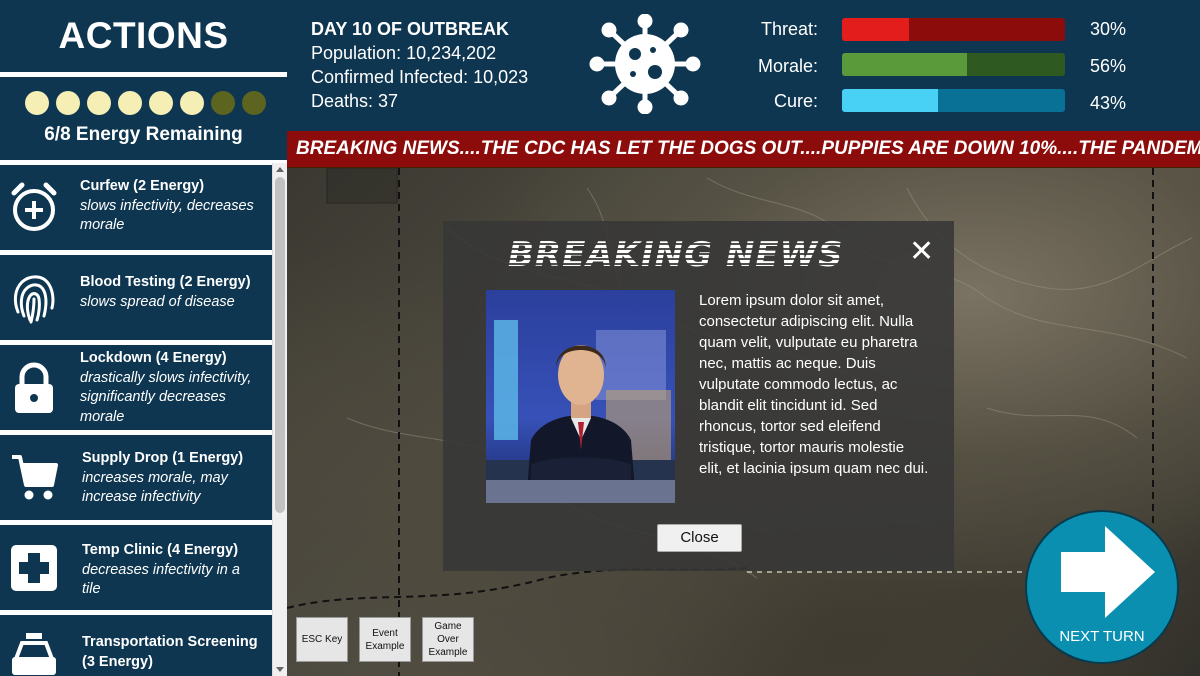 The width and height of the screenshot is (1200, 676). I want to click on action-name: Blood Testing (2 Energy), so click(165, 282).